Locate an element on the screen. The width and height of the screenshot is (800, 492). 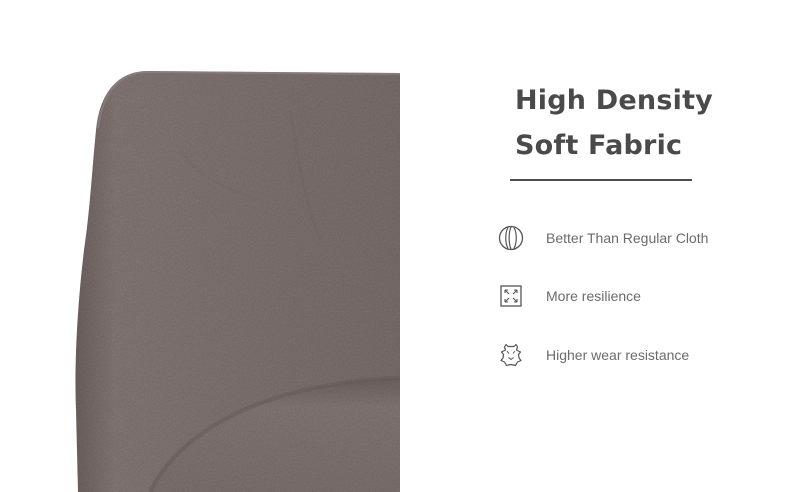
fabric-layers-icon is located at coordinates (511, 238).